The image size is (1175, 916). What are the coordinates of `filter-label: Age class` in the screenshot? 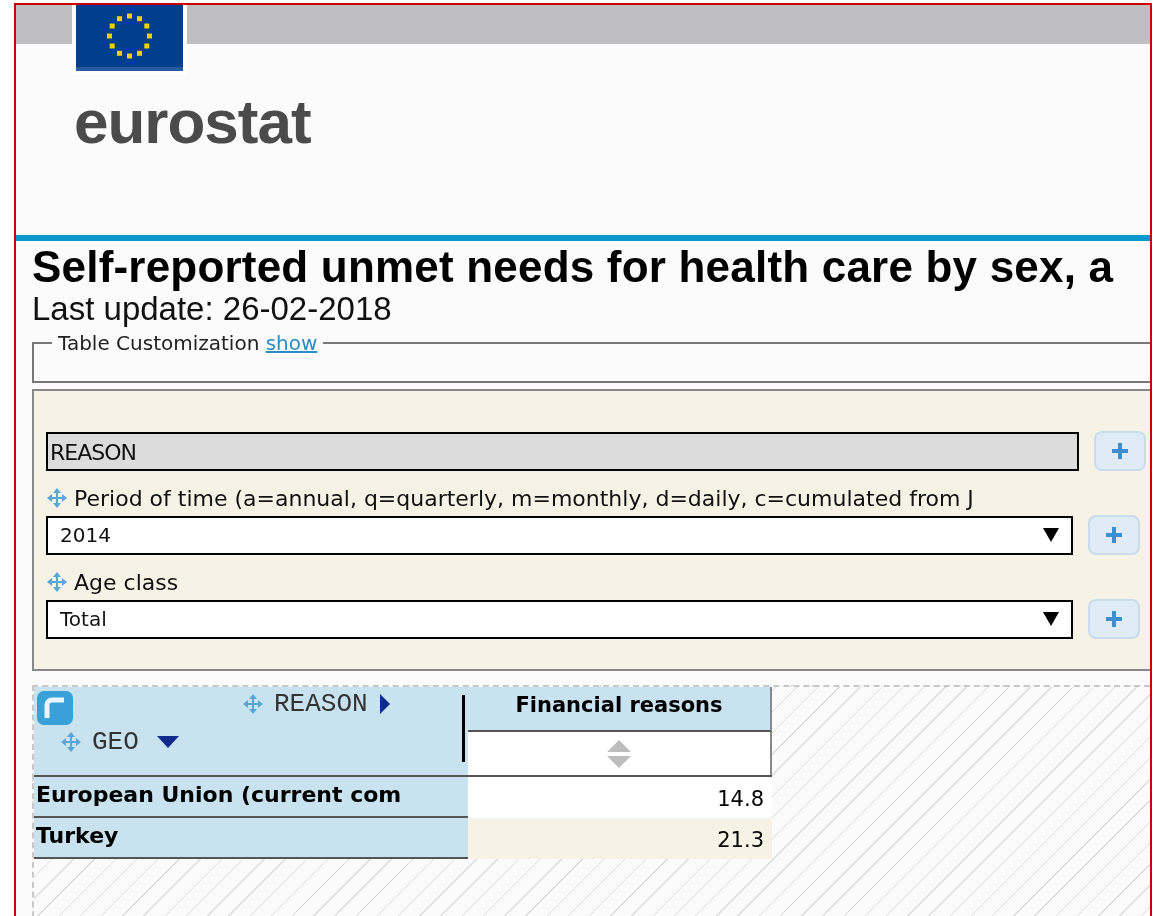 It's located at (126, 582).